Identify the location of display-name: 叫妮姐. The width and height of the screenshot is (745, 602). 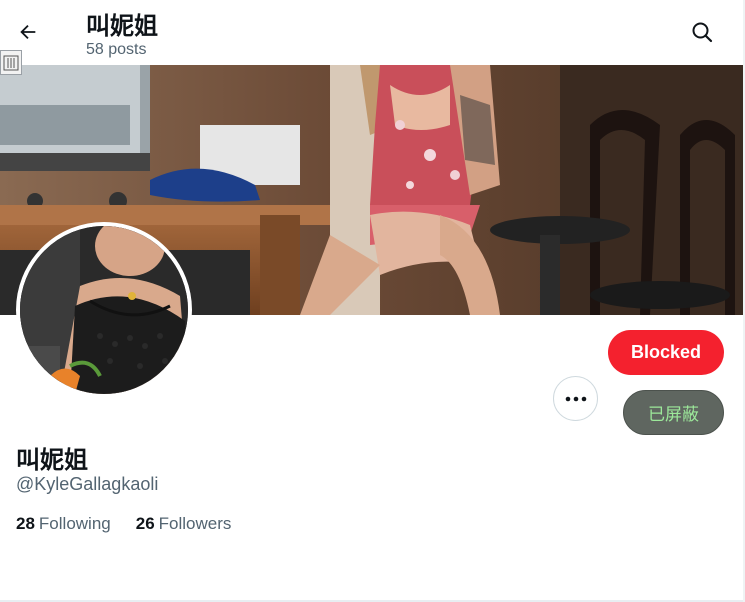
(52, 460).